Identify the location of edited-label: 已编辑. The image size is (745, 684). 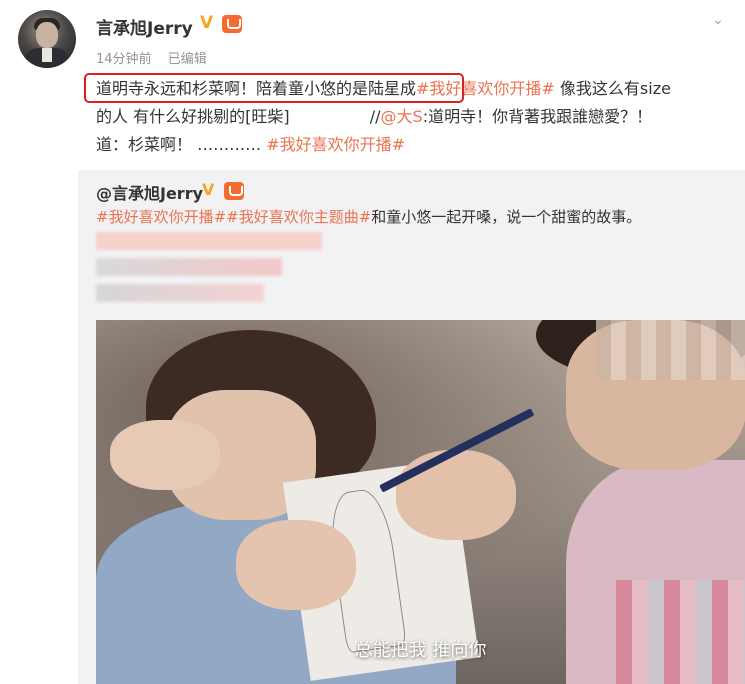
(187, 59).